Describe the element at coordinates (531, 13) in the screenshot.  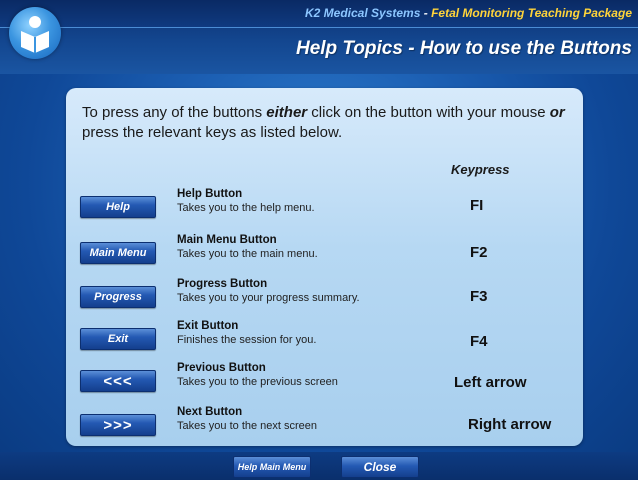
I see `package-name: Fetal Monitoring Teaching Package` at that location.